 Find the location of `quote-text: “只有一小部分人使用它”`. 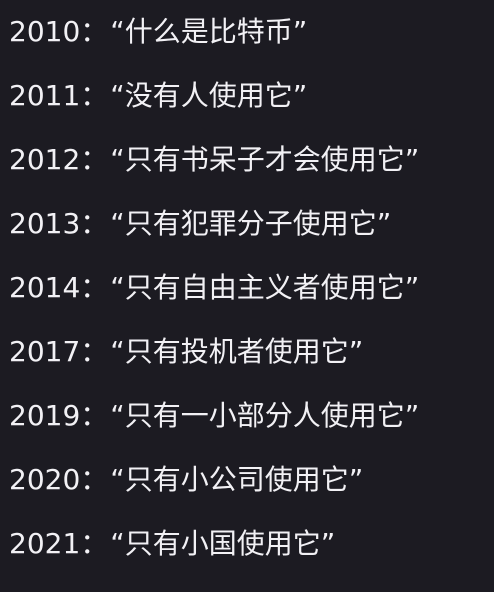

quote-text: “只有一小部分人使用它” is located at coordinates (265, 415).